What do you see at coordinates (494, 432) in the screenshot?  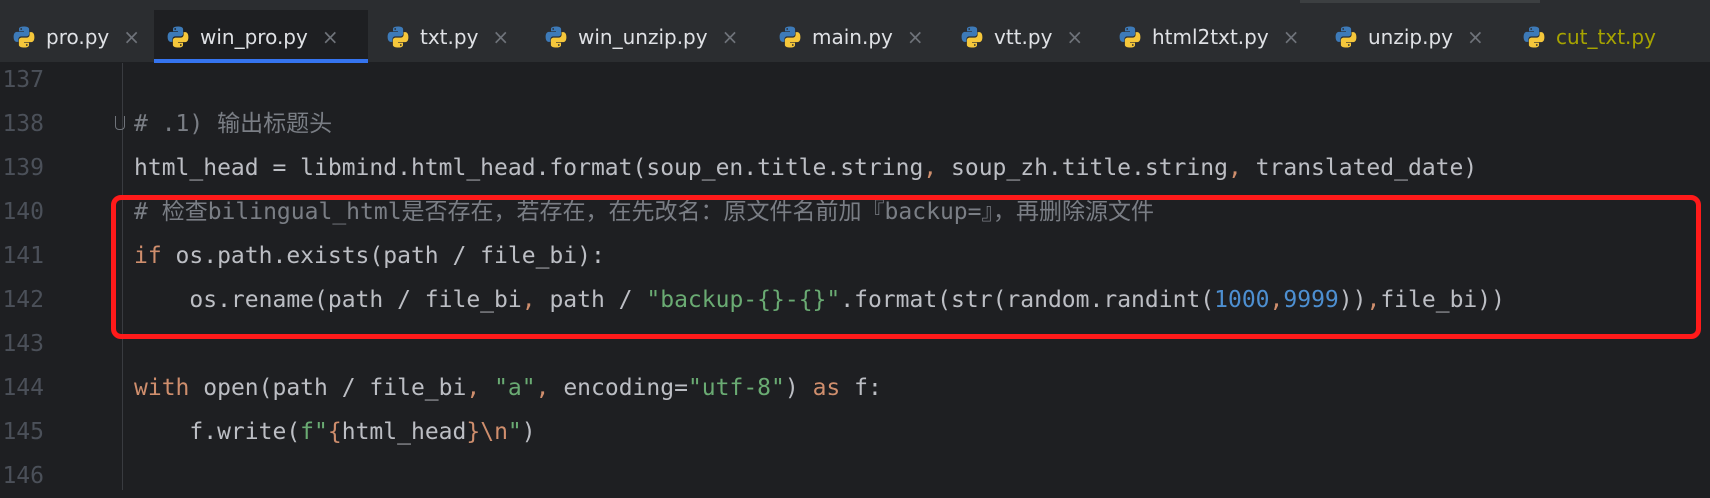 I see `code-token: \n` at bounding box center [494, 432].